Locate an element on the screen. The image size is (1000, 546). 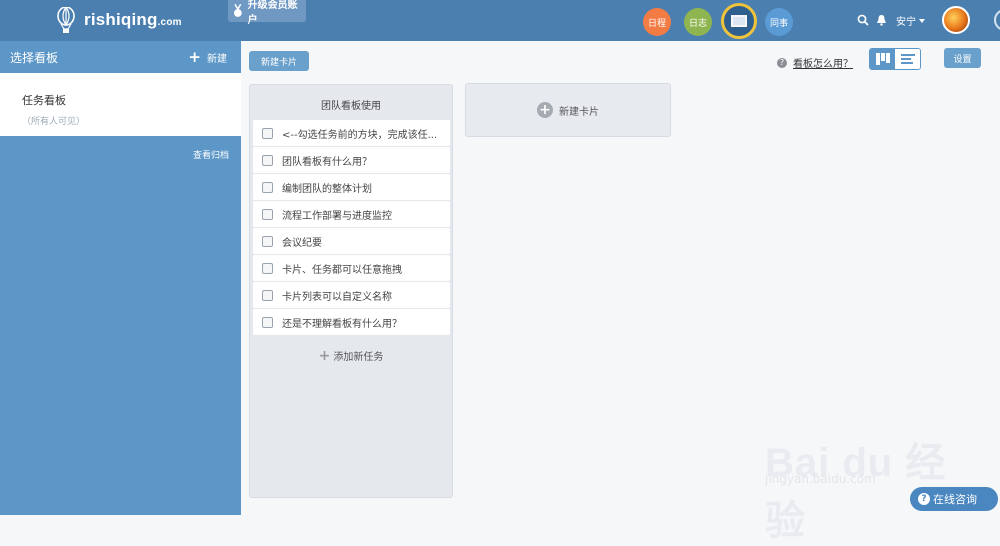
task-label: 编制团队的整体计划 is located at coordinates (327, 189).